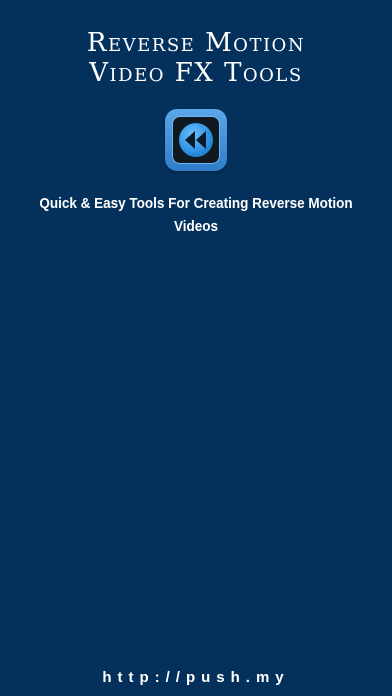 The image size is (392, 696). What do you see at coordinates (196, 73) in the screenshot?
I see `app-title-line-2: Video FX Tools` at bounding box center [196, 73].